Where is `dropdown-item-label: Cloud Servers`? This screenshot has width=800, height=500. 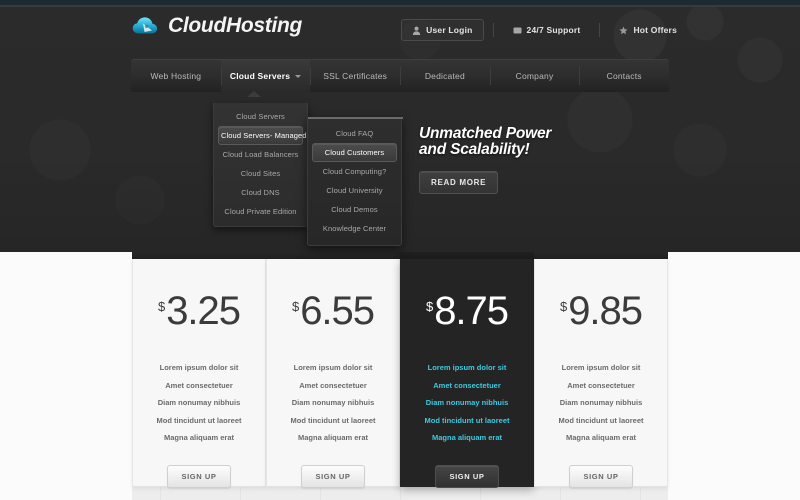 dropdown-item-label: Cloud Servers is located at coordinates (260, 116).